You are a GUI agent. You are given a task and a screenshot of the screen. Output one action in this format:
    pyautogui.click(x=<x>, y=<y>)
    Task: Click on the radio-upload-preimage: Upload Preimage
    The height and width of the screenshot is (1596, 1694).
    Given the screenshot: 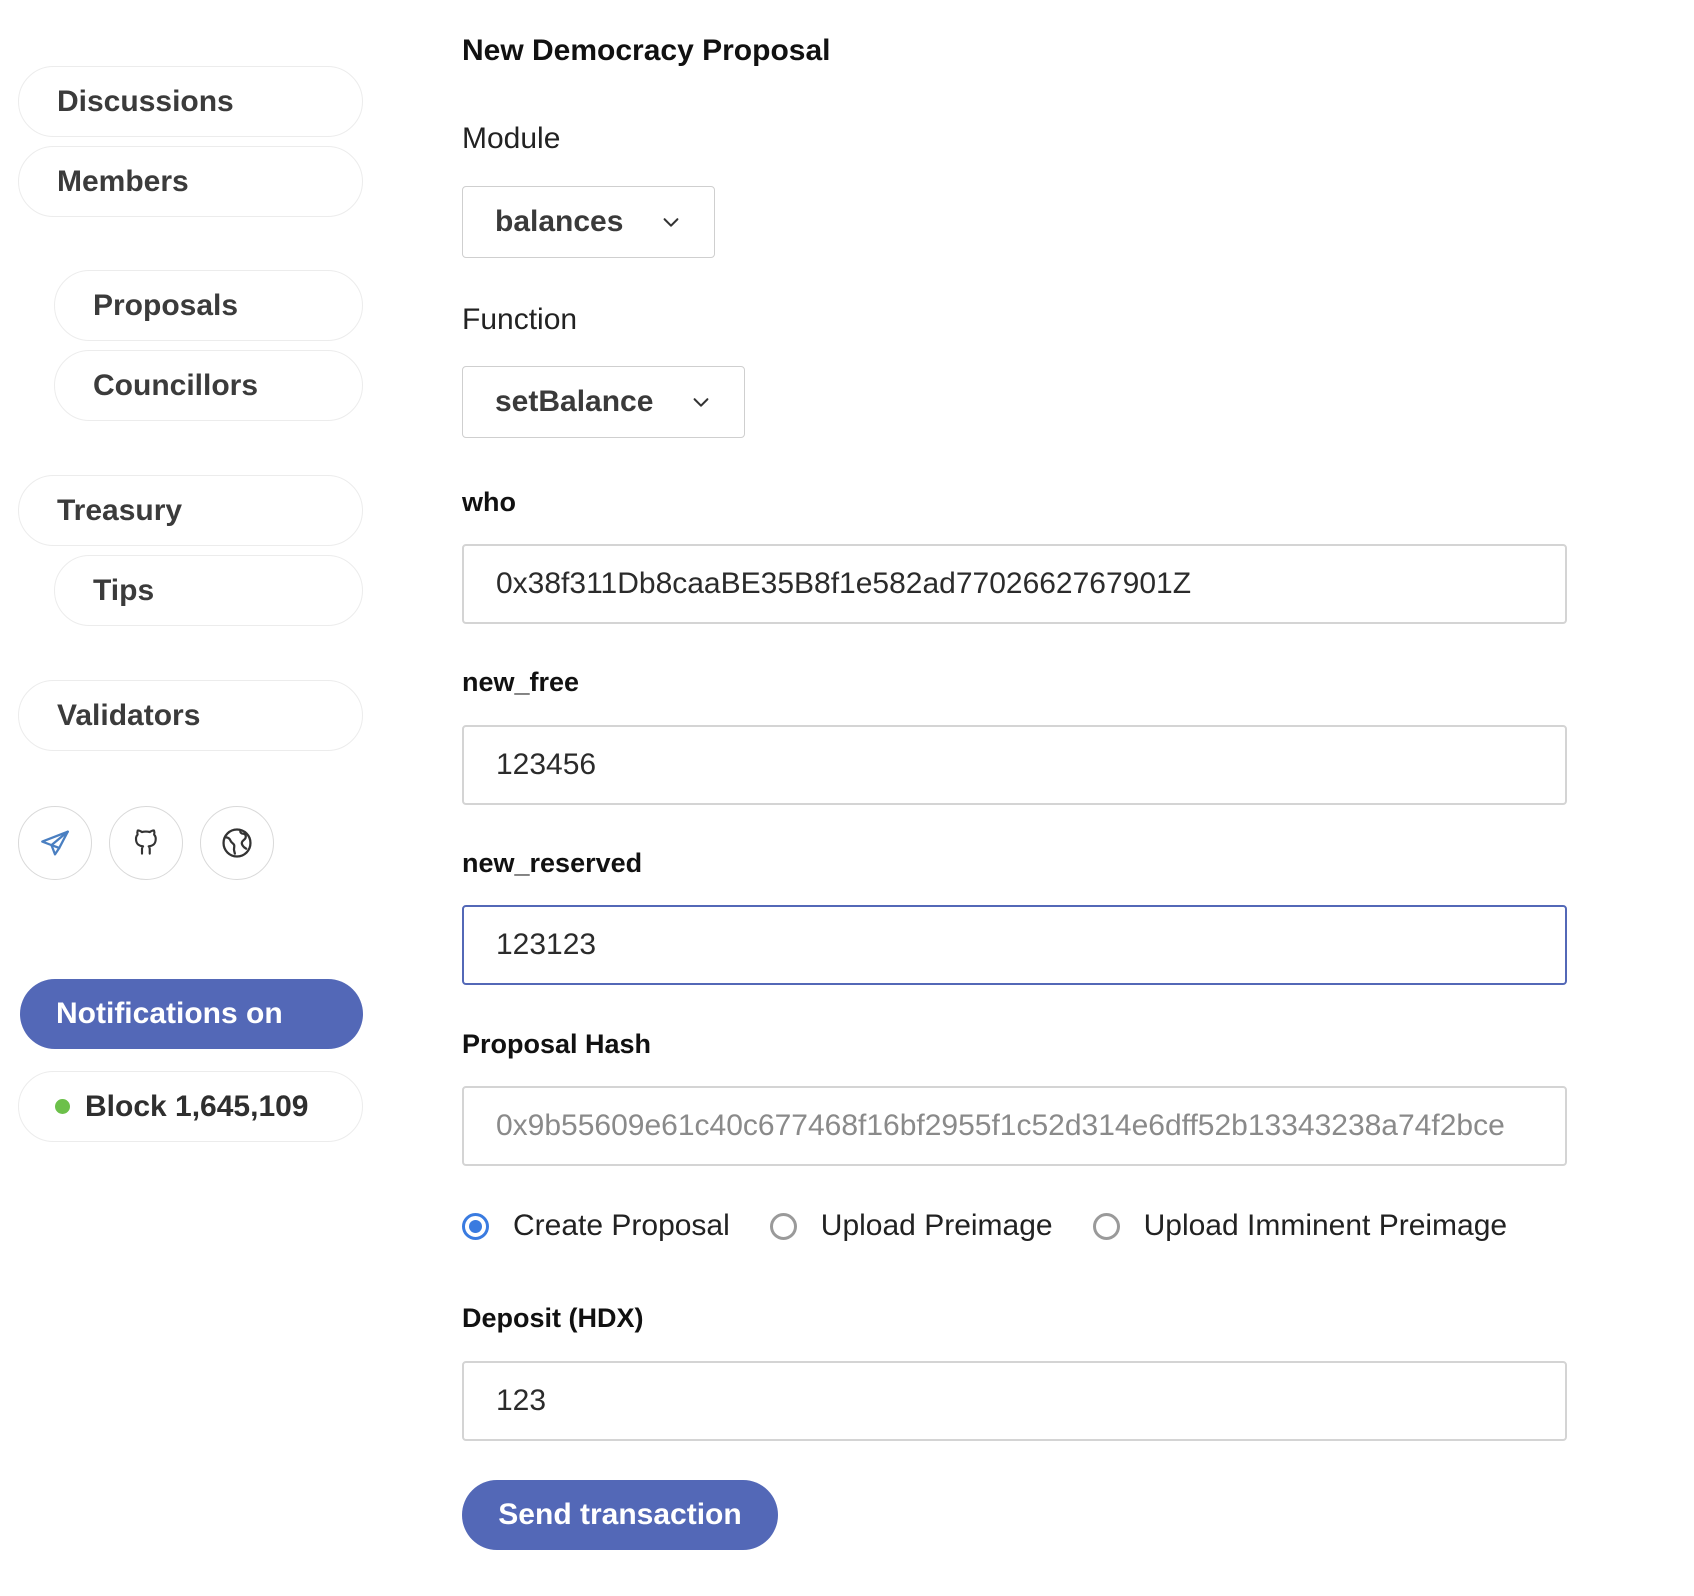 What is the action you would take?
    pyautogui.click(x=911, y=1226)
    